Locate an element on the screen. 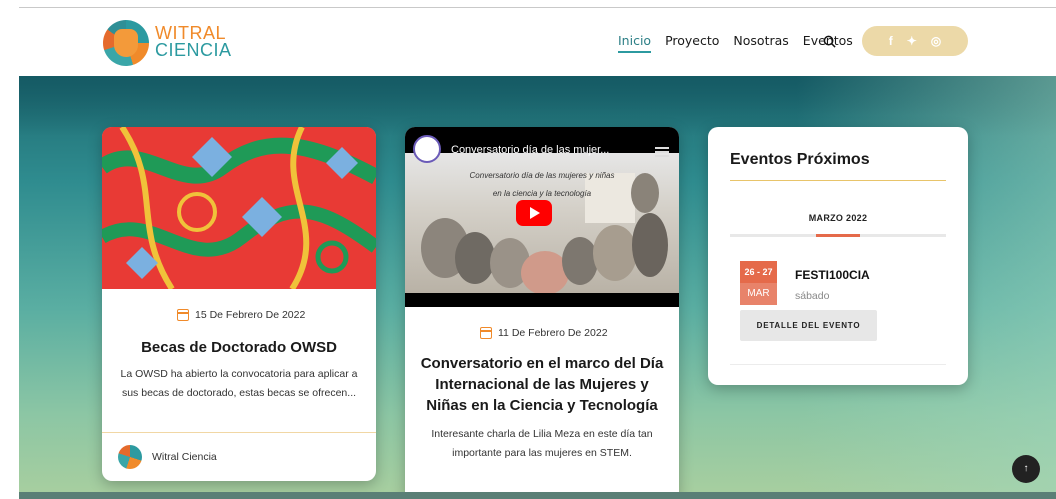 The image size is (1056, 499). events-month: MARZO 2022 is located at coordinates (838, 218).